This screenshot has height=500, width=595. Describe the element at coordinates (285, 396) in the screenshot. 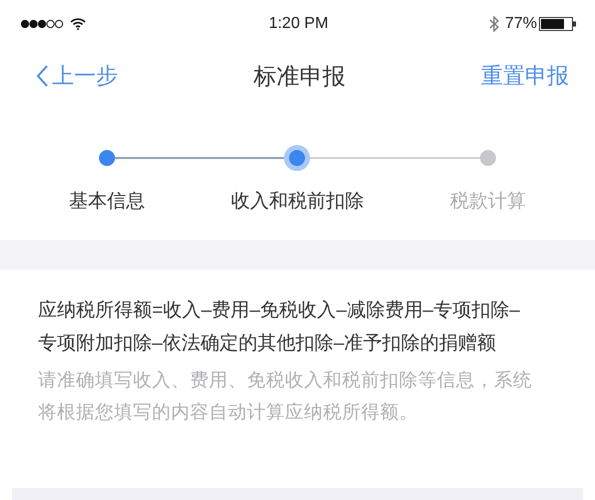

I see `hint-text: 请准确填写收入、费用、免税收入和税前扣除等信息，系统将根据您填写的内容自动计算应纳税所得额。` at that location.